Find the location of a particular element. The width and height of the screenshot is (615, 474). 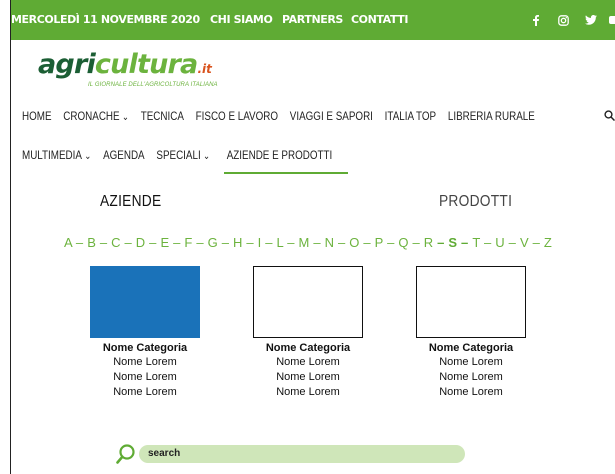

letter-b: B is located at coordinates (91, 242).